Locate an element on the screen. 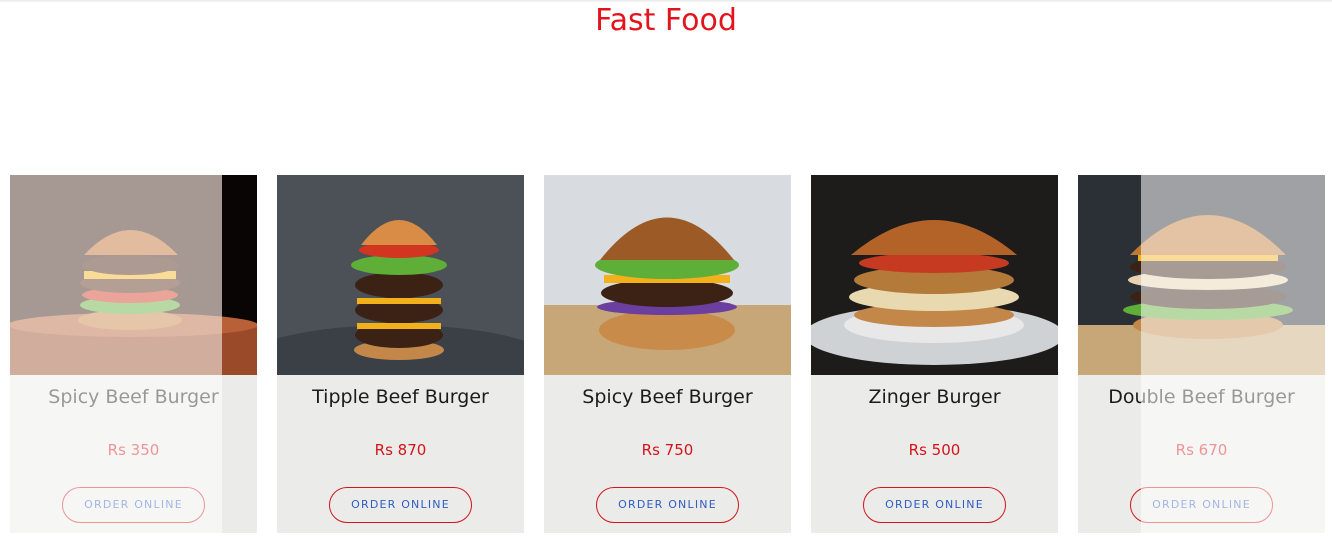 This screenshot has width=1332, height=552. product-price: Rs 870 is located at coordinates (400, 450).